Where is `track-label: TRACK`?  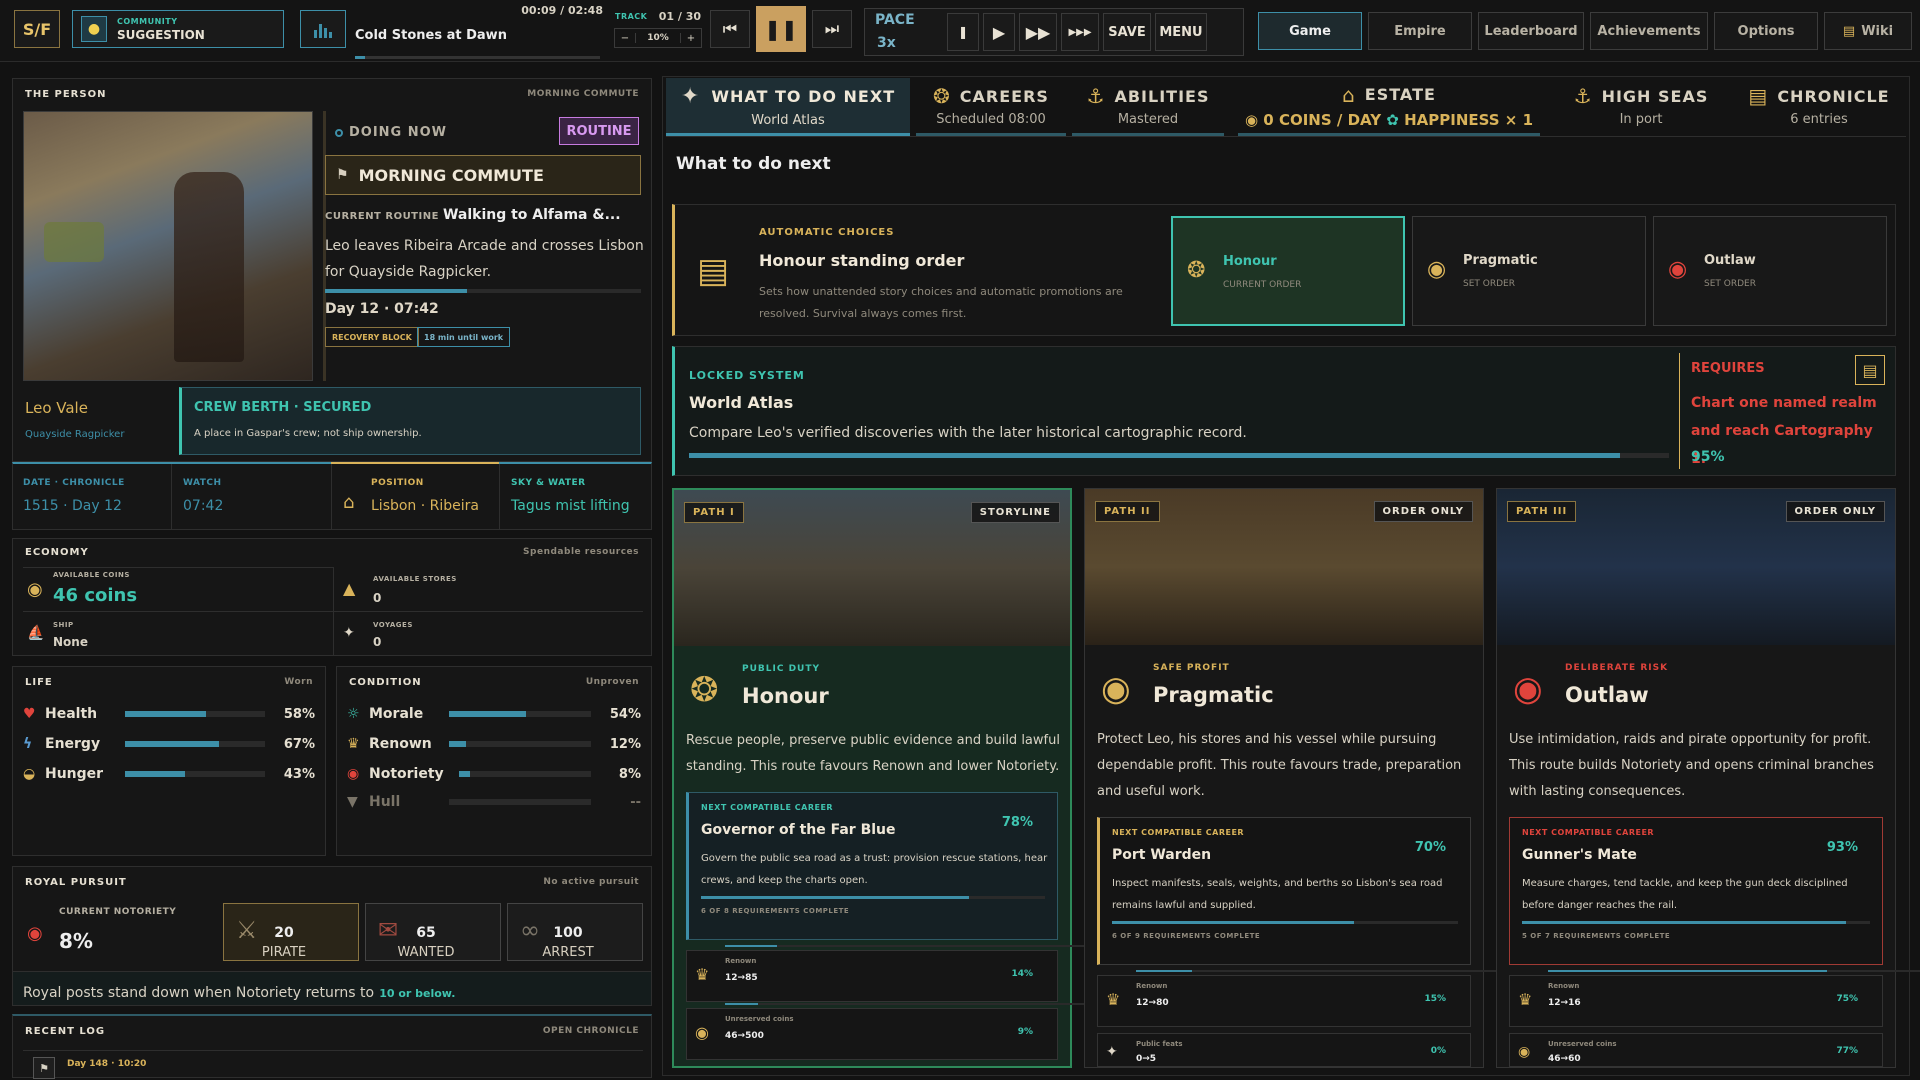
track-label: TRACK is located at coordinates (631, 16).